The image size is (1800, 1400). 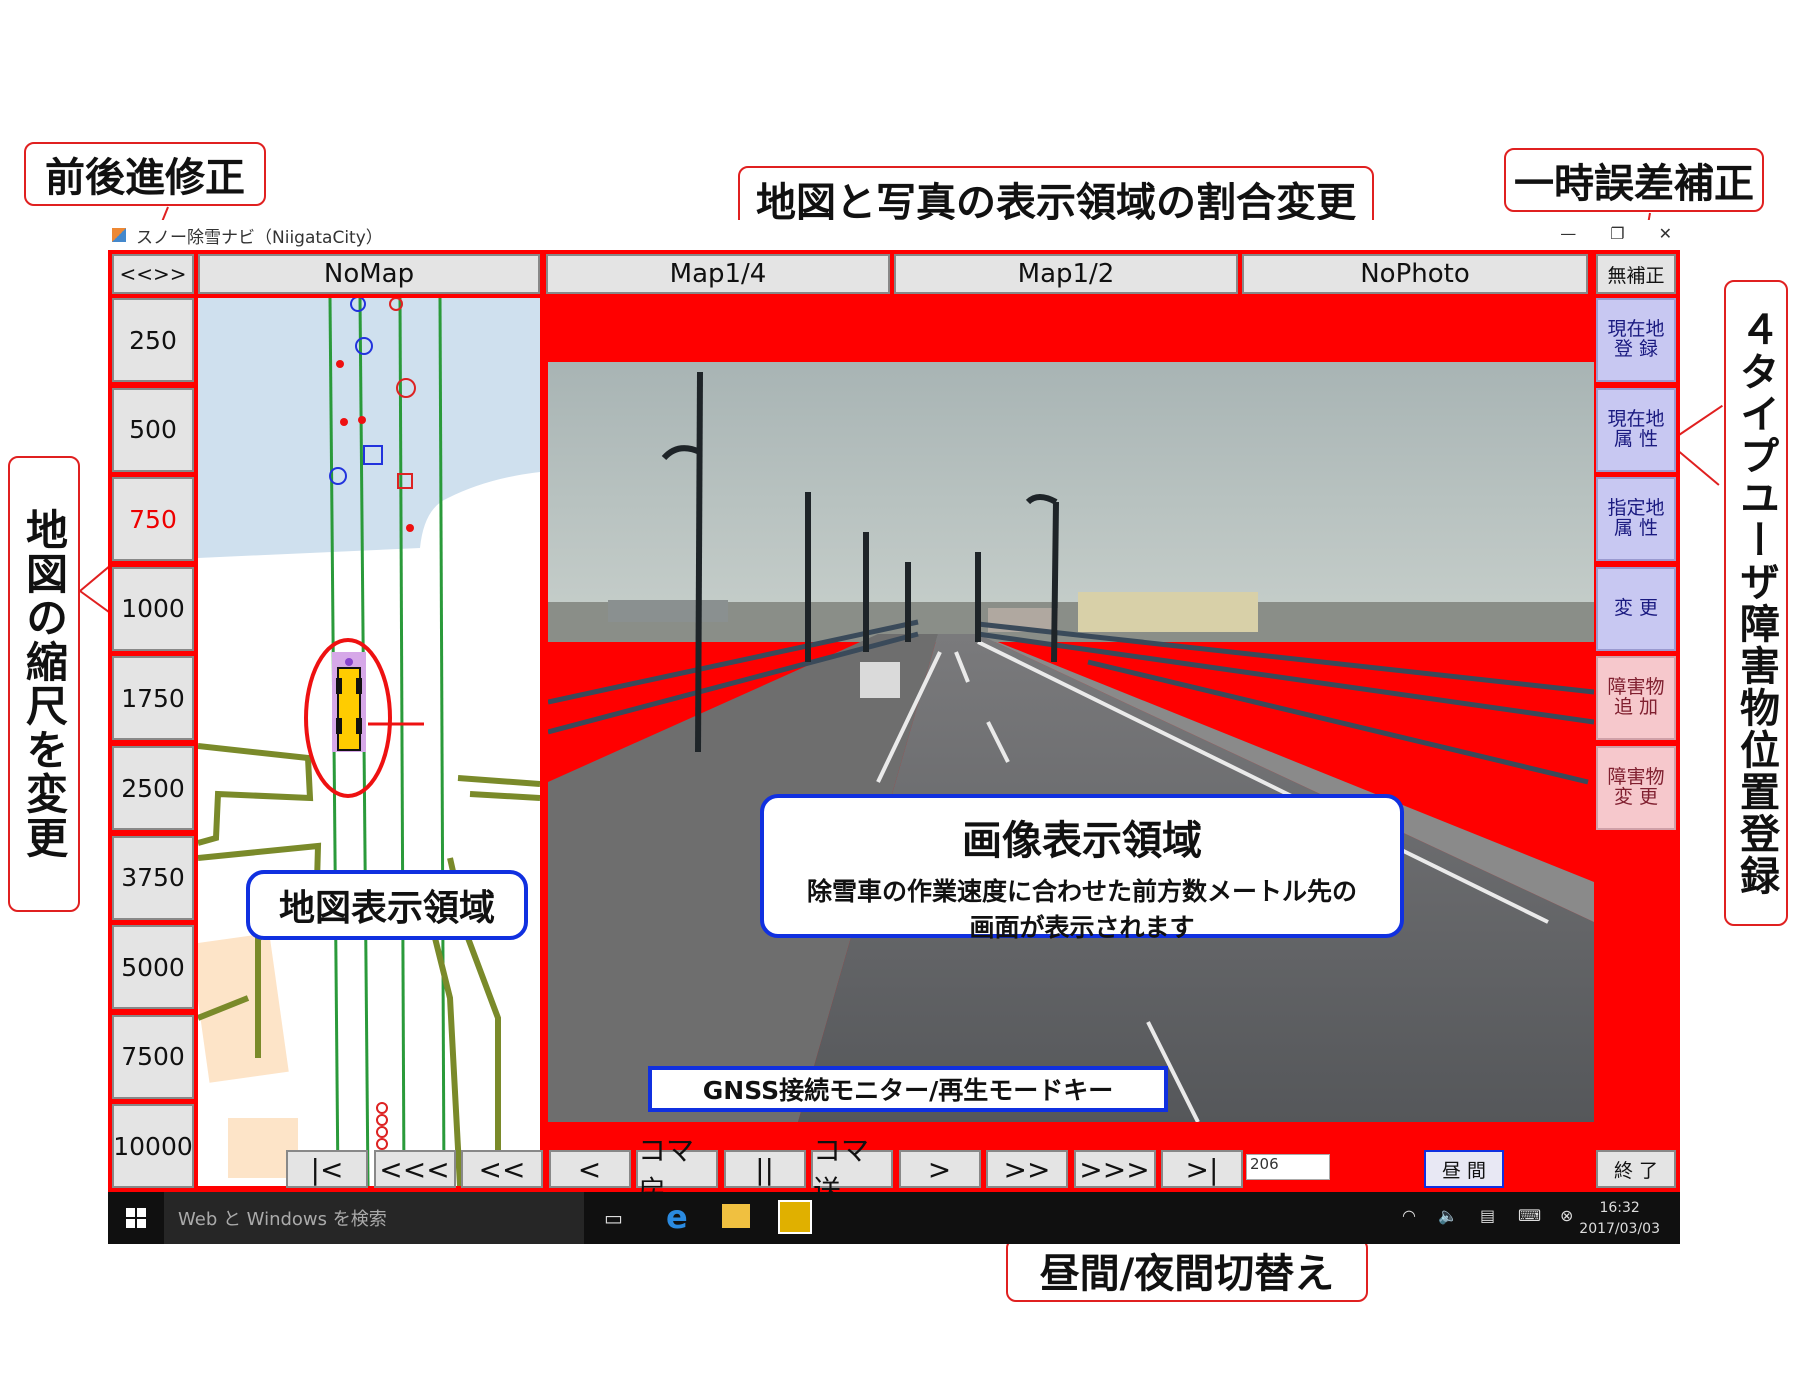 I want to click on window-title: スノー除雪ナビ（NiigataCity）, so click(x=259, y=237).